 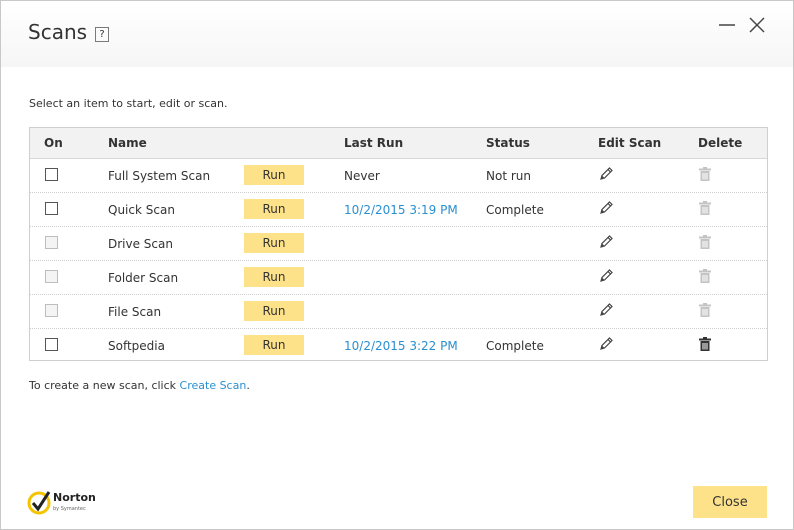 What do you see at coordinates (104, 385) in the screenshot?
I see `create-scan-prefix: To create a new scan, click` at bounding box center [104, 385].